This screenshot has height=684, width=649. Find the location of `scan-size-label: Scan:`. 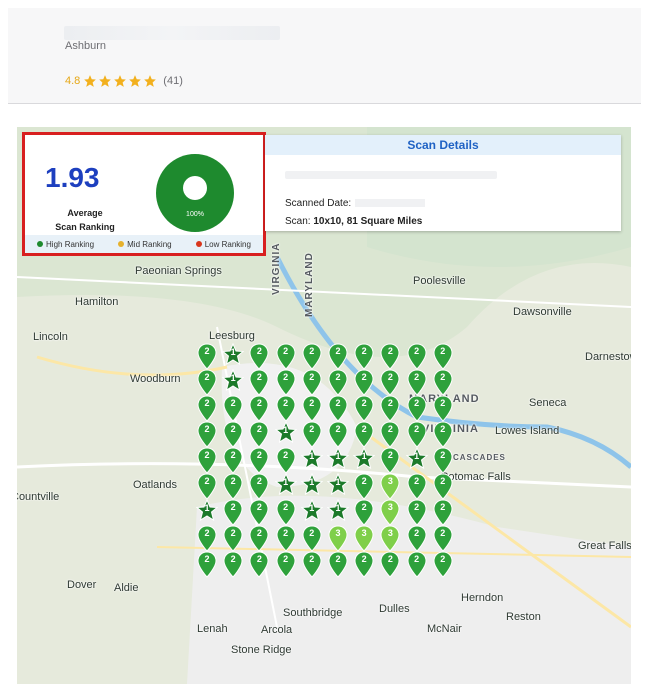

scan-size-label: Scan: is located at coordinates (298, 221).